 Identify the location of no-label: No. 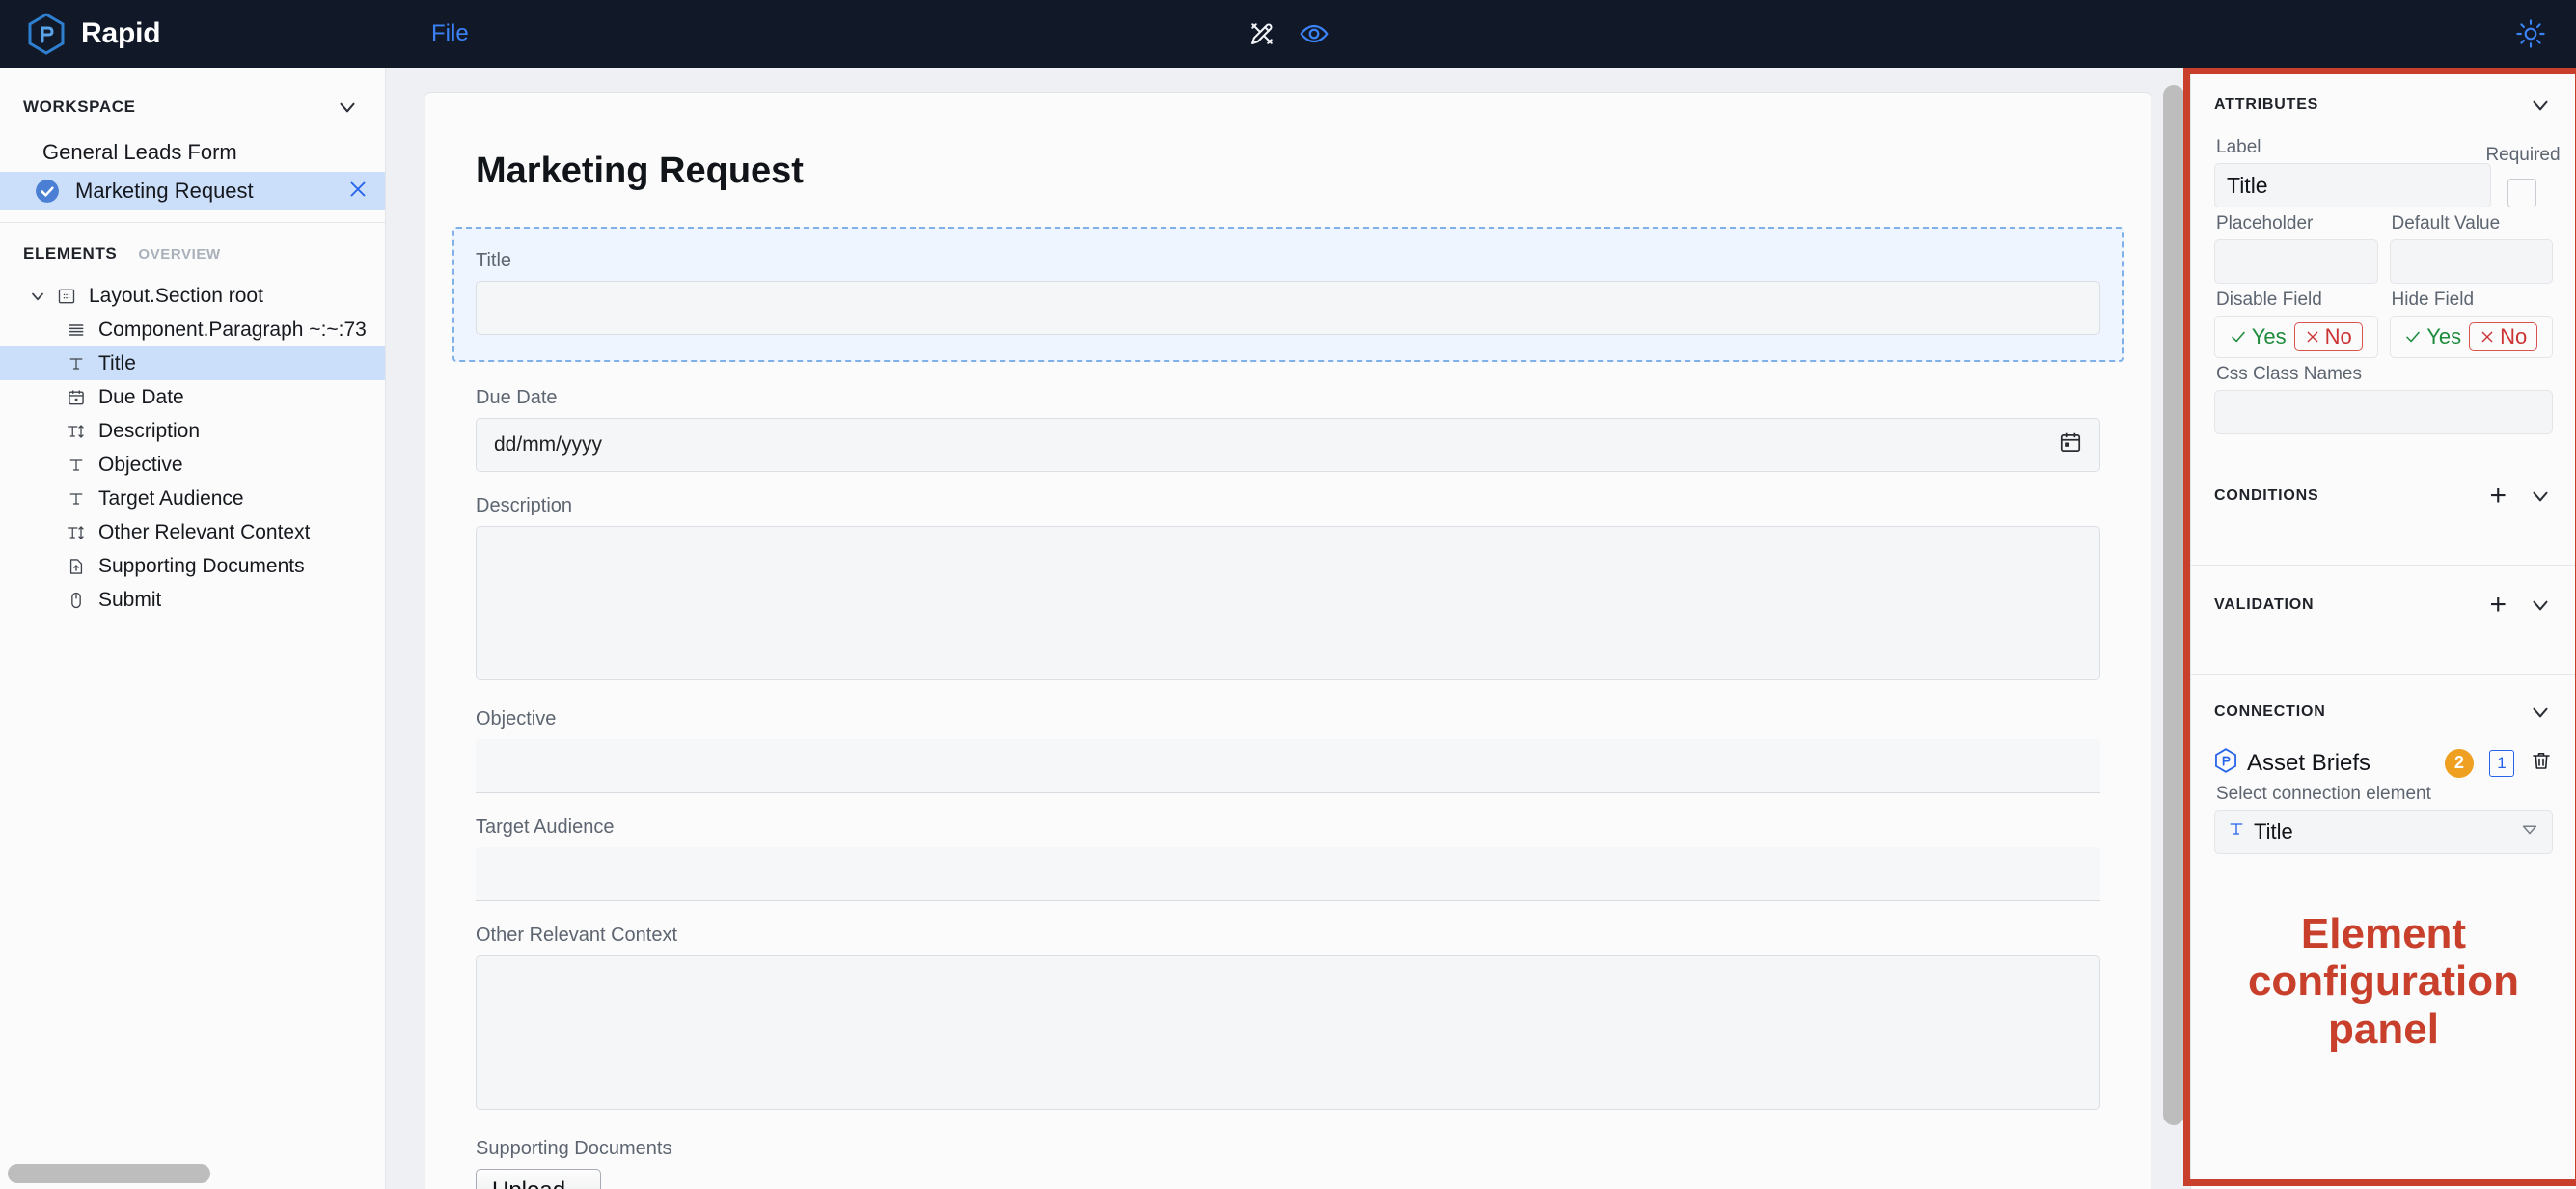
(2338, 336).